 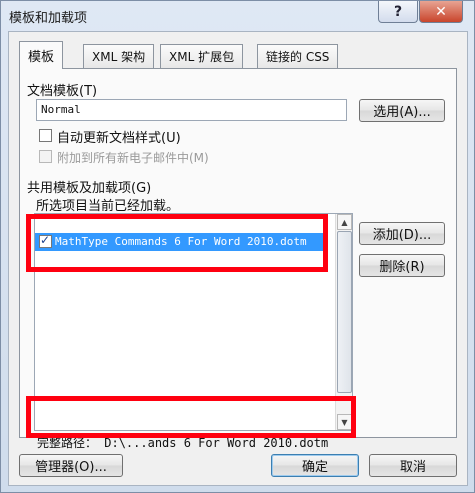 What do you see at coordinates (41, 55) in the screenshot?
I see `tab-templates: 模板` at bounding box center [41, 55].